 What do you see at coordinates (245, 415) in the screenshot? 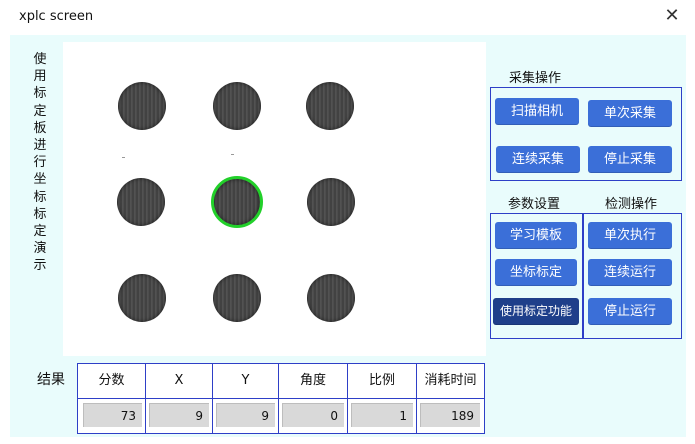
I see `value-y: 9` at bounding box center [245, 415].